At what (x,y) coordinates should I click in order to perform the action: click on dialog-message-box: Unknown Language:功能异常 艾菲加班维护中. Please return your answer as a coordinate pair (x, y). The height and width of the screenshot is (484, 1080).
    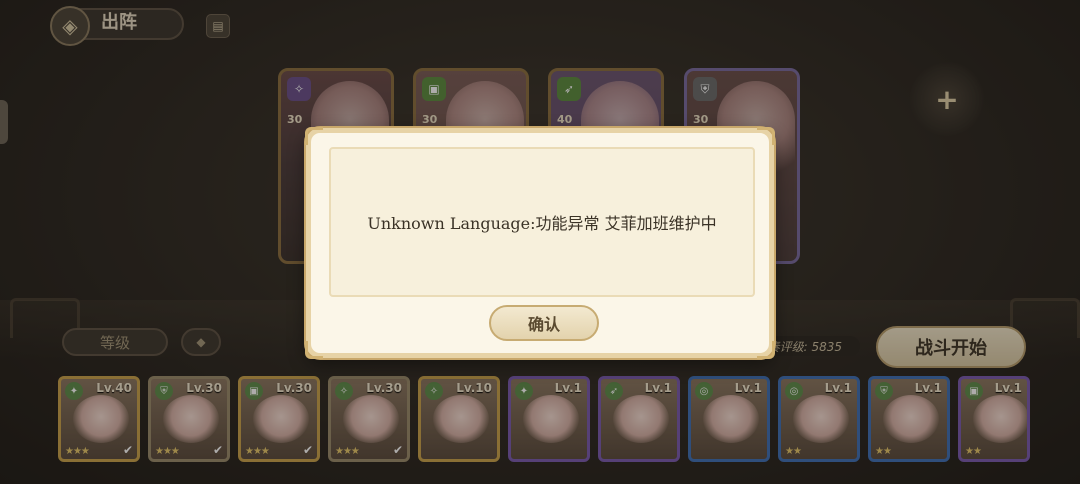
    Looking at the image, I should click on (542, 222).